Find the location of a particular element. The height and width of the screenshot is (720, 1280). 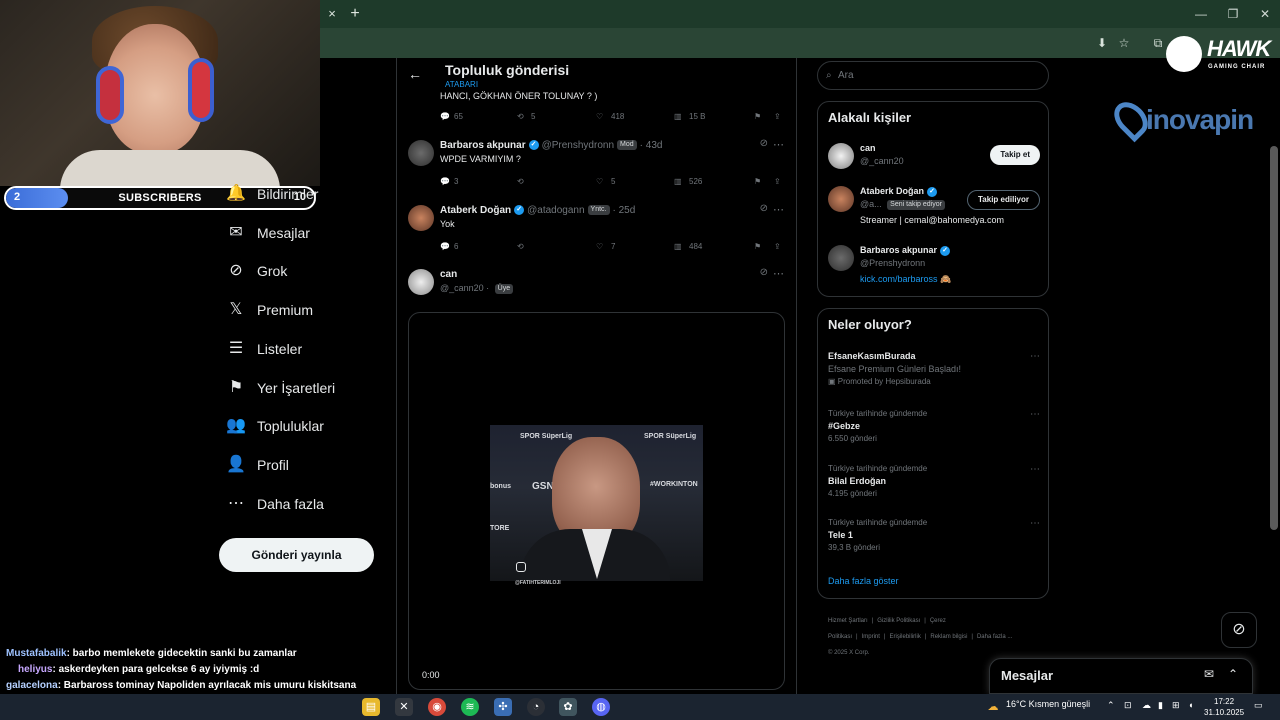

footer-link: Imprint is located at coordinates (871, 637).